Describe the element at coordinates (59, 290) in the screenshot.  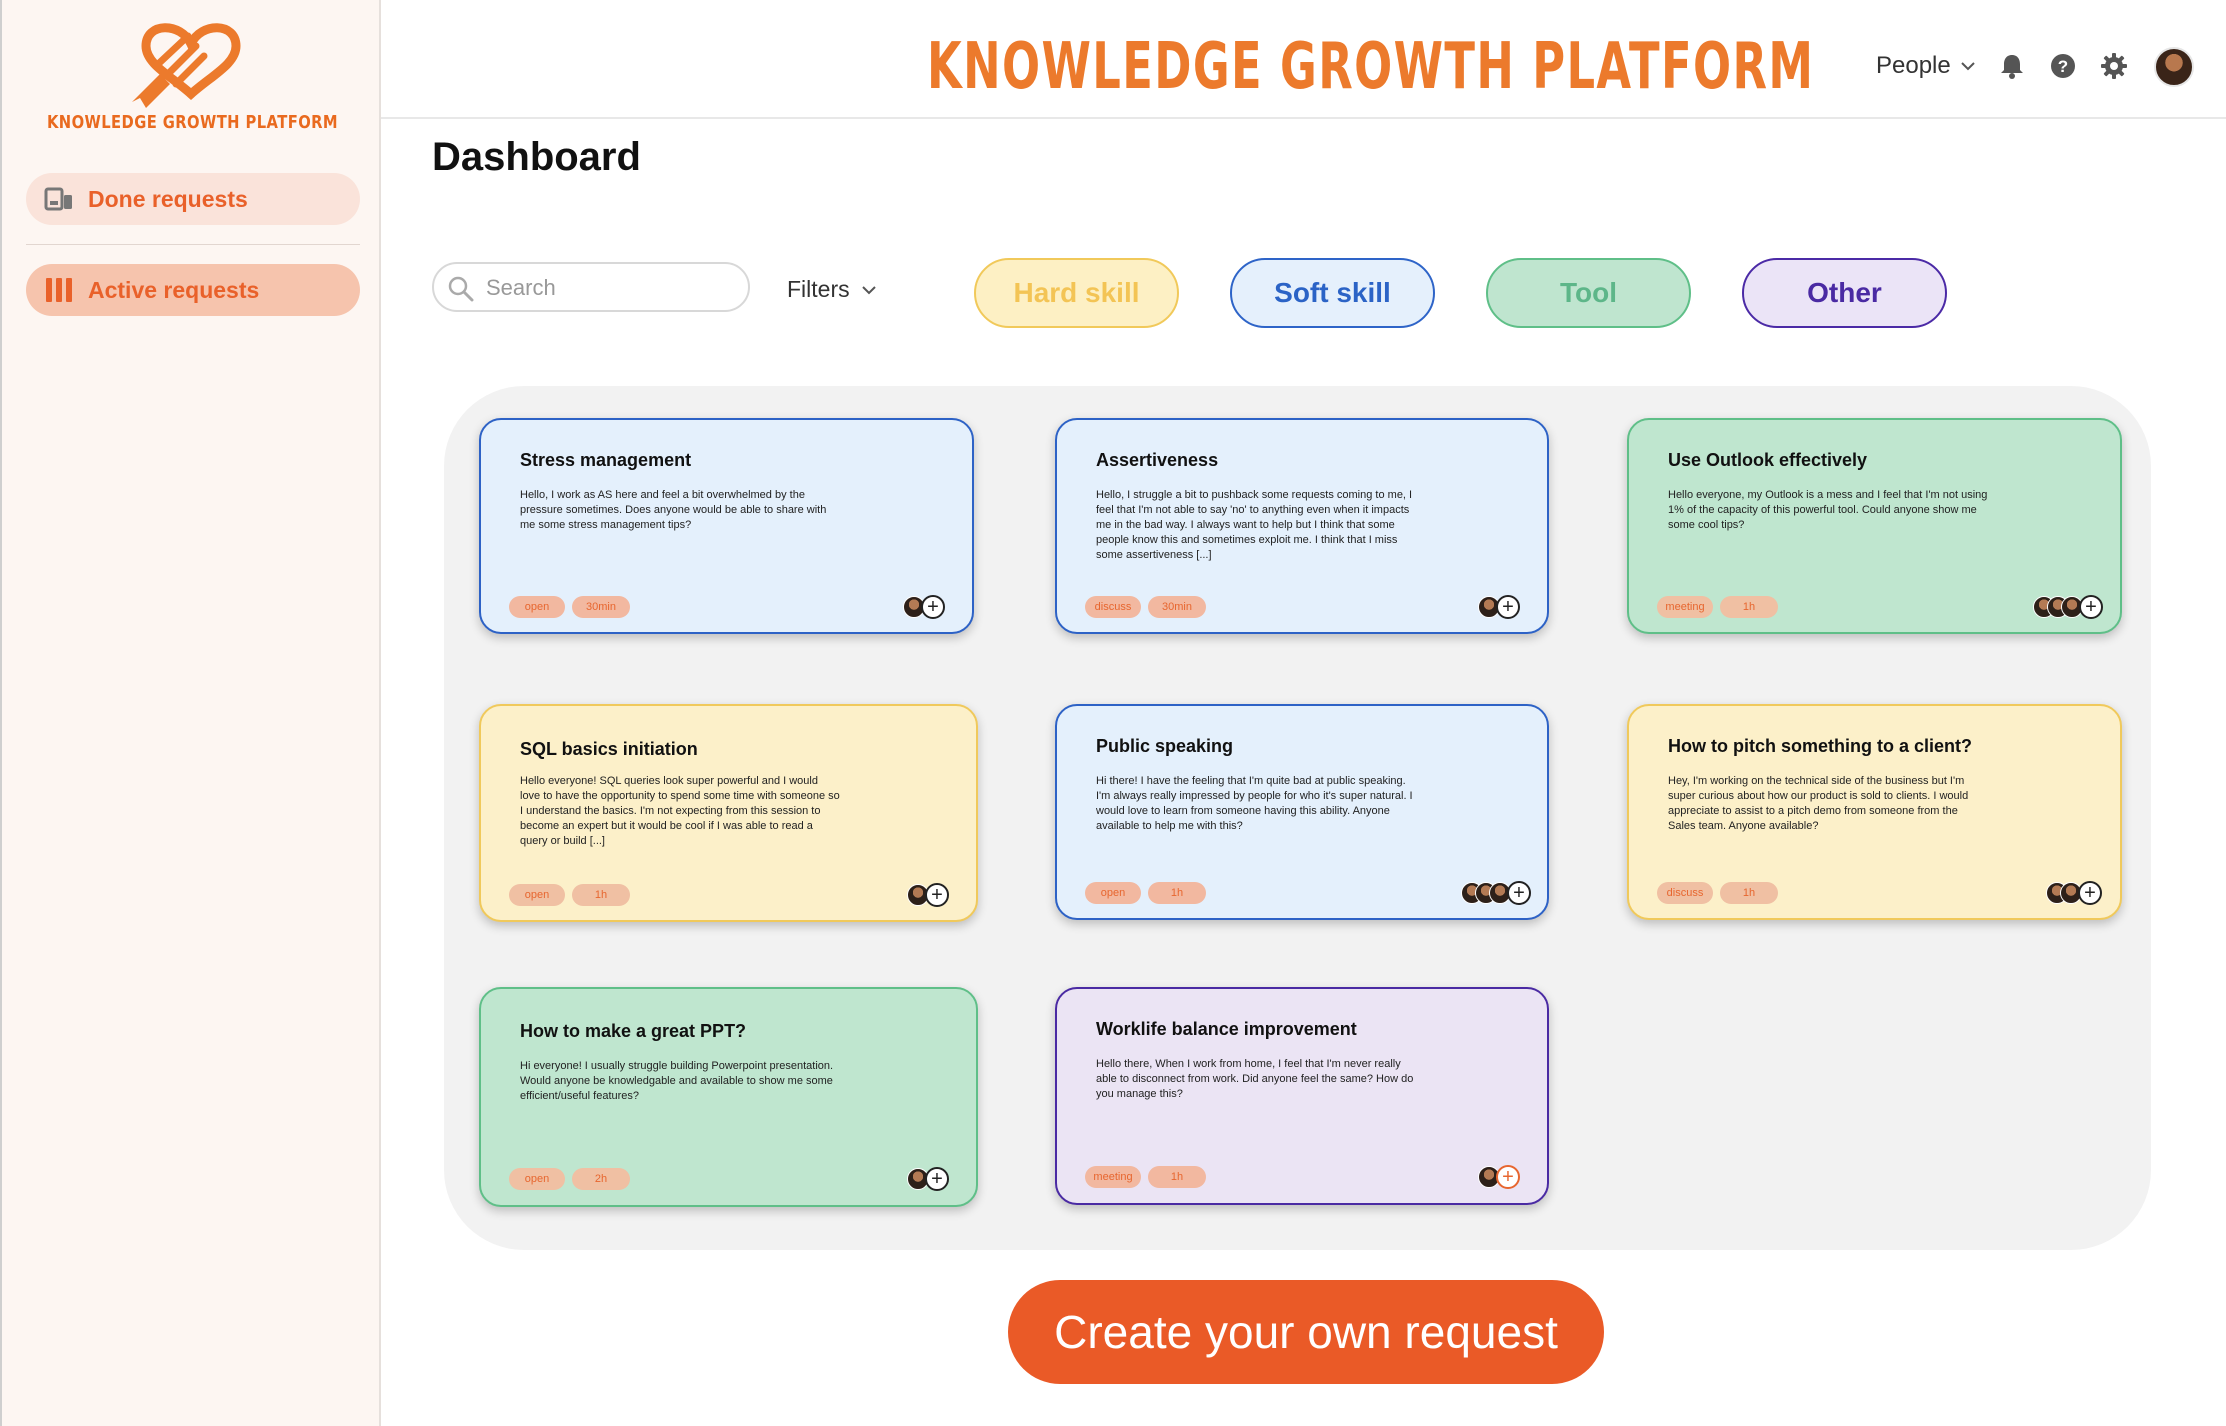
I see `columns-icon` at that location.